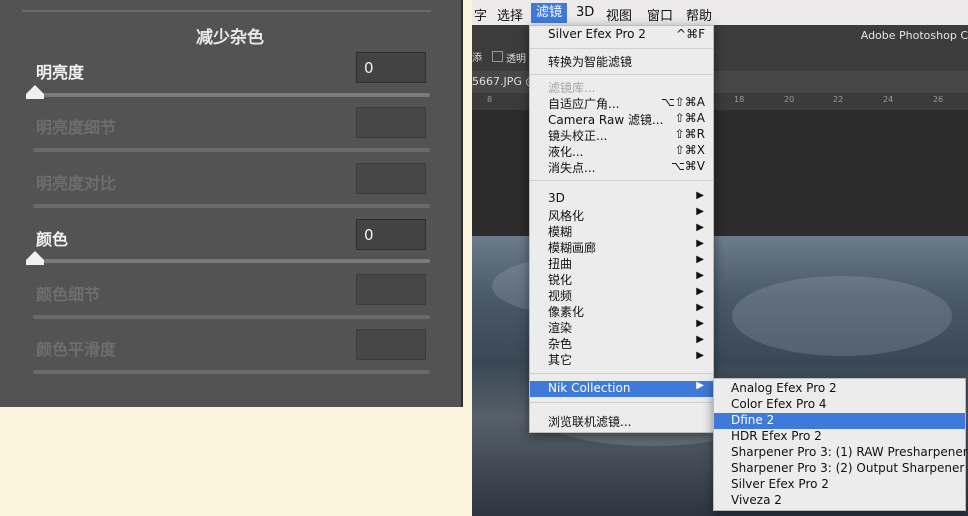 The height and width of the screenshot is (516, 968). What do you see at coordinates (230, 38) in the screenshot?
I see `panel-title: 减少杂色` at bounding box center [230, 38].